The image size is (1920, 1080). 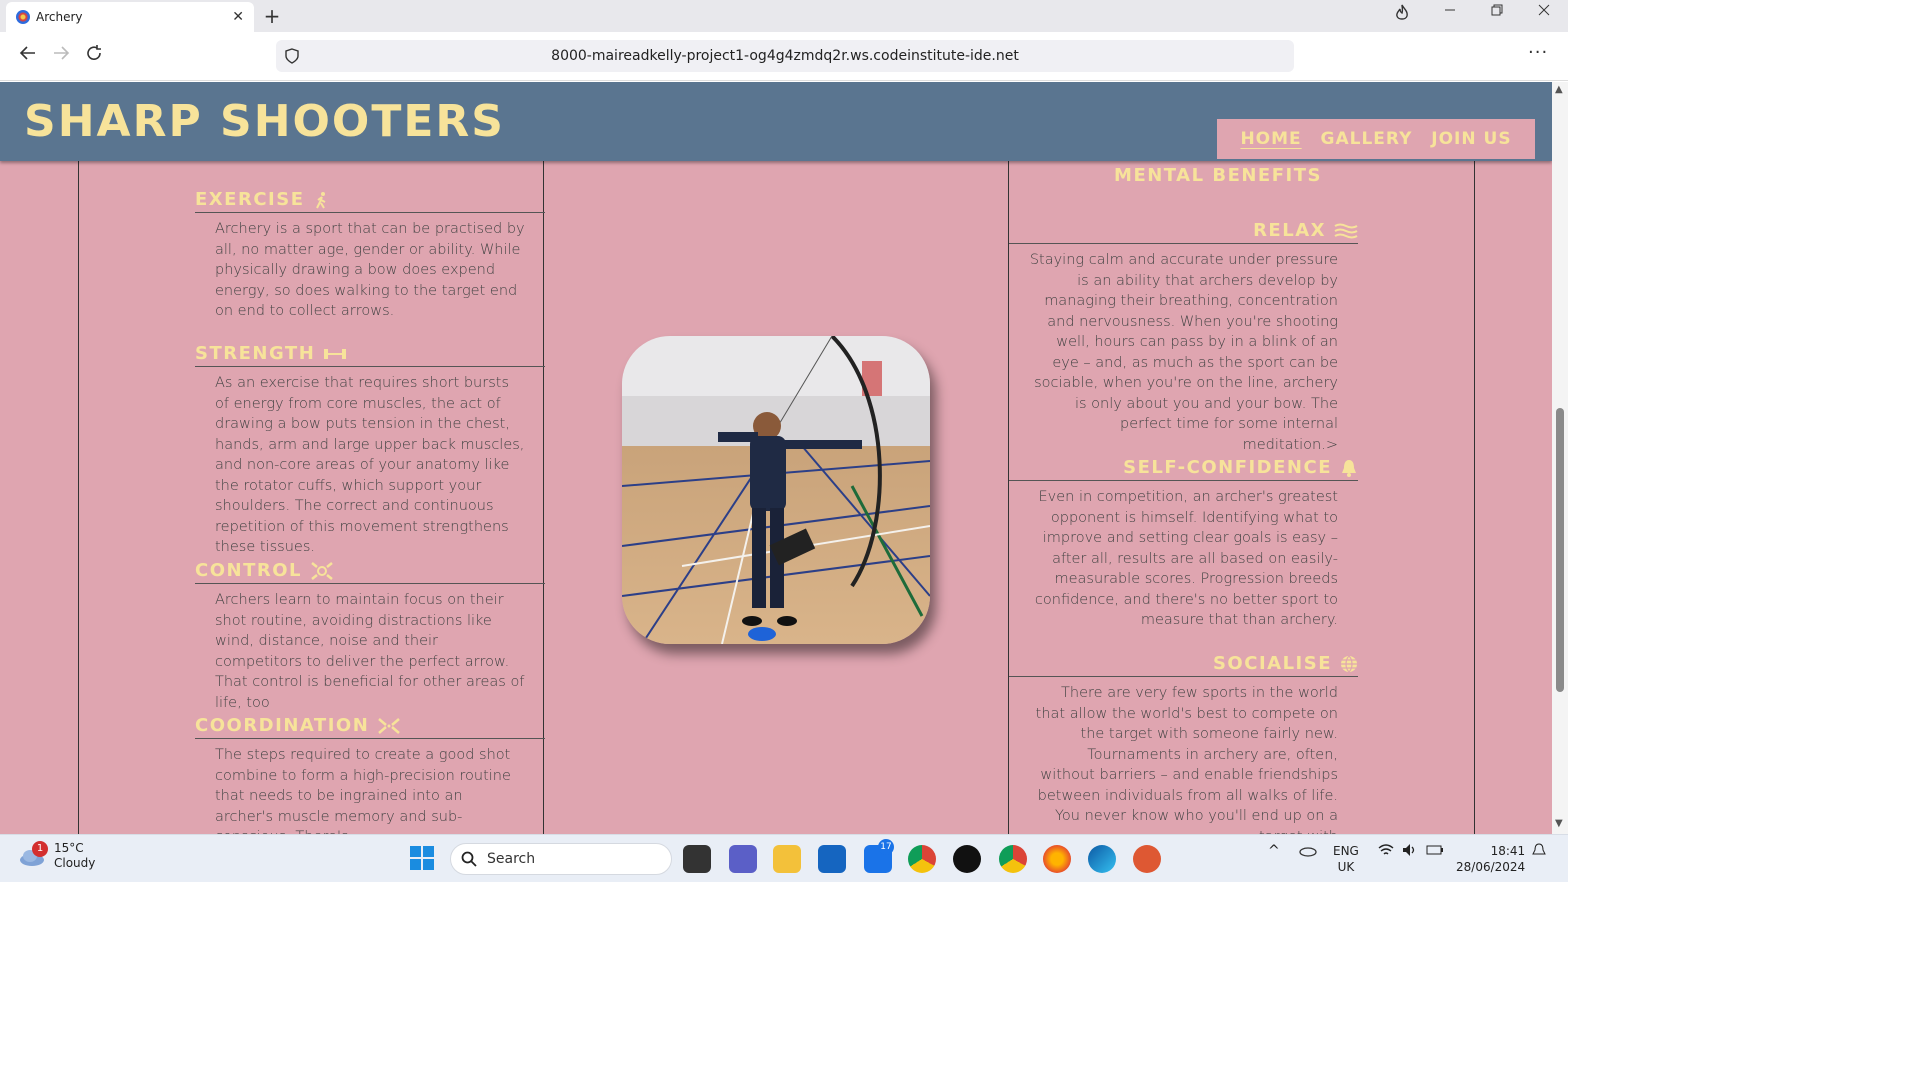 What do you see at coordinates (250, 199) in the screenshot?
I see `section-heading: EXERCISE` at bounding box center [250, 199].